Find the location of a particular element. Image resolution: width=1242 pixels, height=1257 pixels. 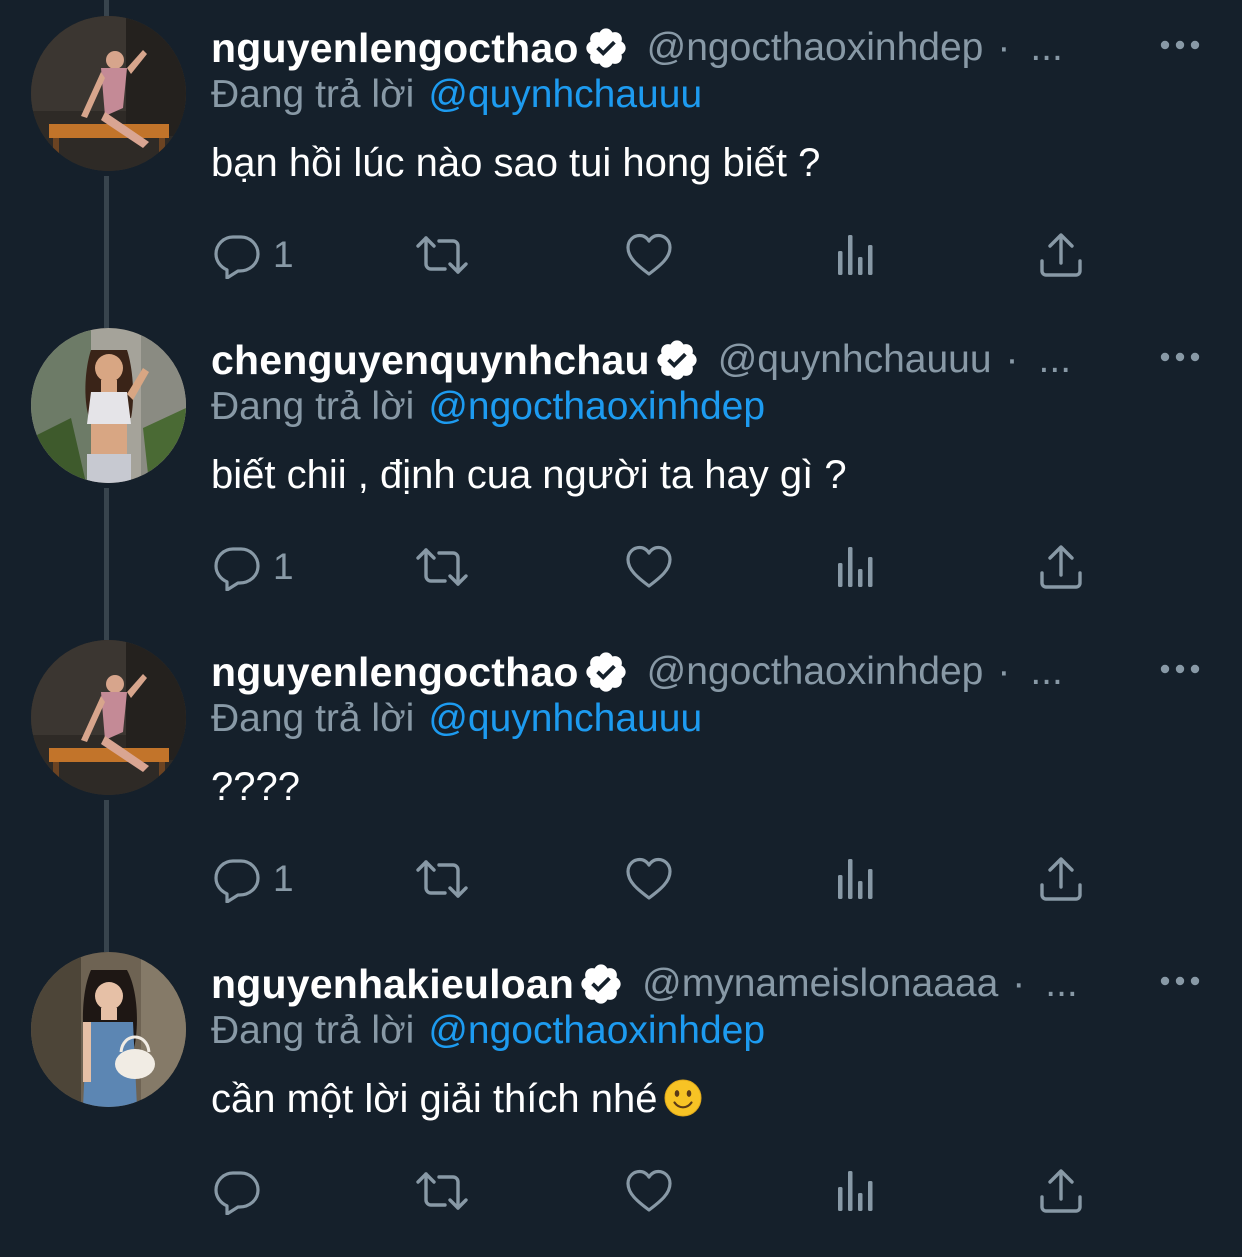

replying-to: Đang trả lời @quynhchauuu is located at coordinates (456, 95).